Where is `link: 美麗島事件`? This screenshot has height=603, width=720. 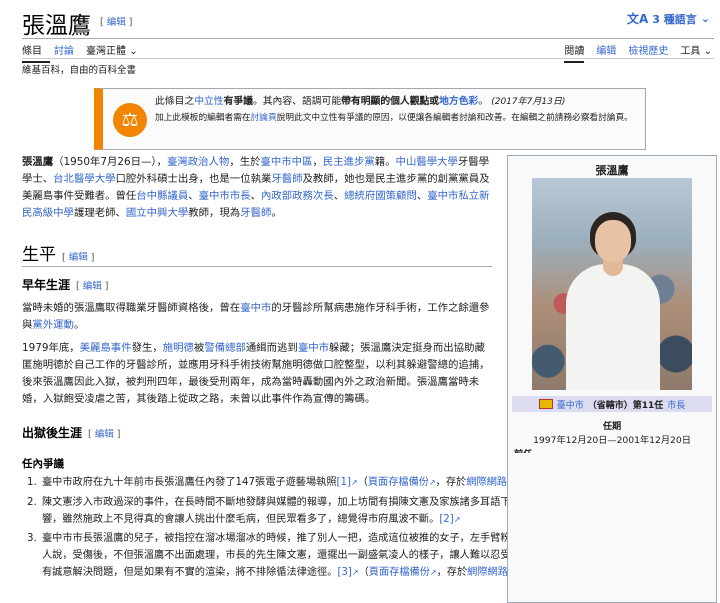 link: 美麗島事件 is located at coordinates (106, 348).